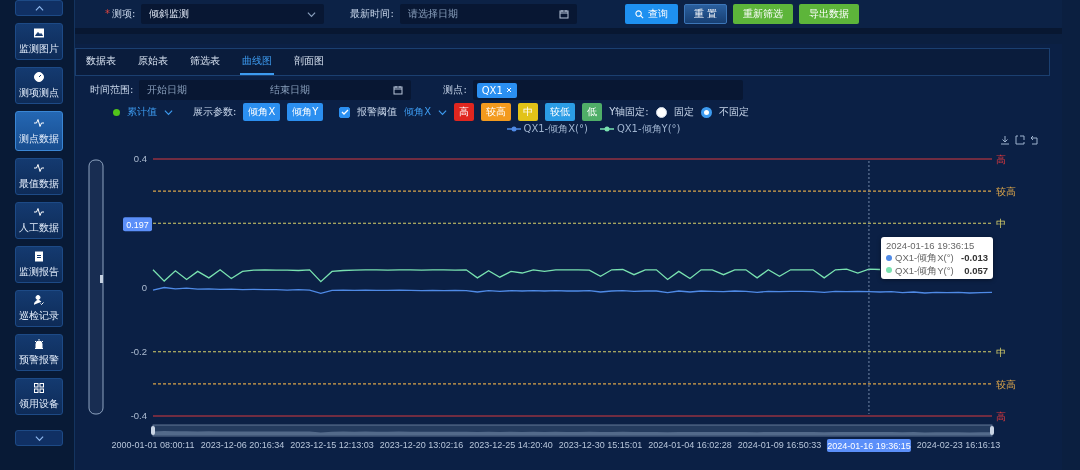  Describe the element at coordinates (683, 112) in the screenshot. I see `radio-label: 固定` at that location.